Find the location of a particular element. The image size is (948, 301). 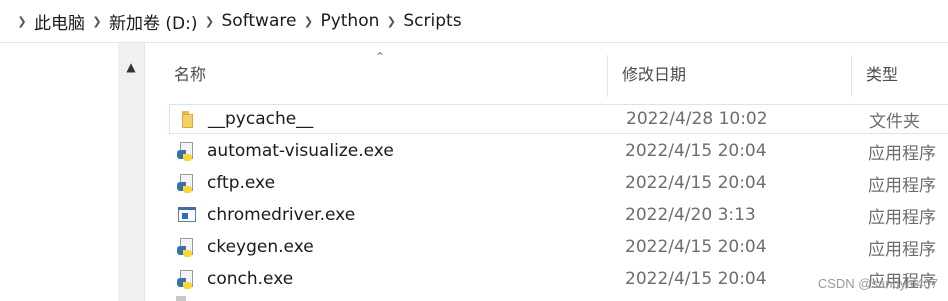

breadcrumb-software: ❯ Software is located at coordinates (249, 21).